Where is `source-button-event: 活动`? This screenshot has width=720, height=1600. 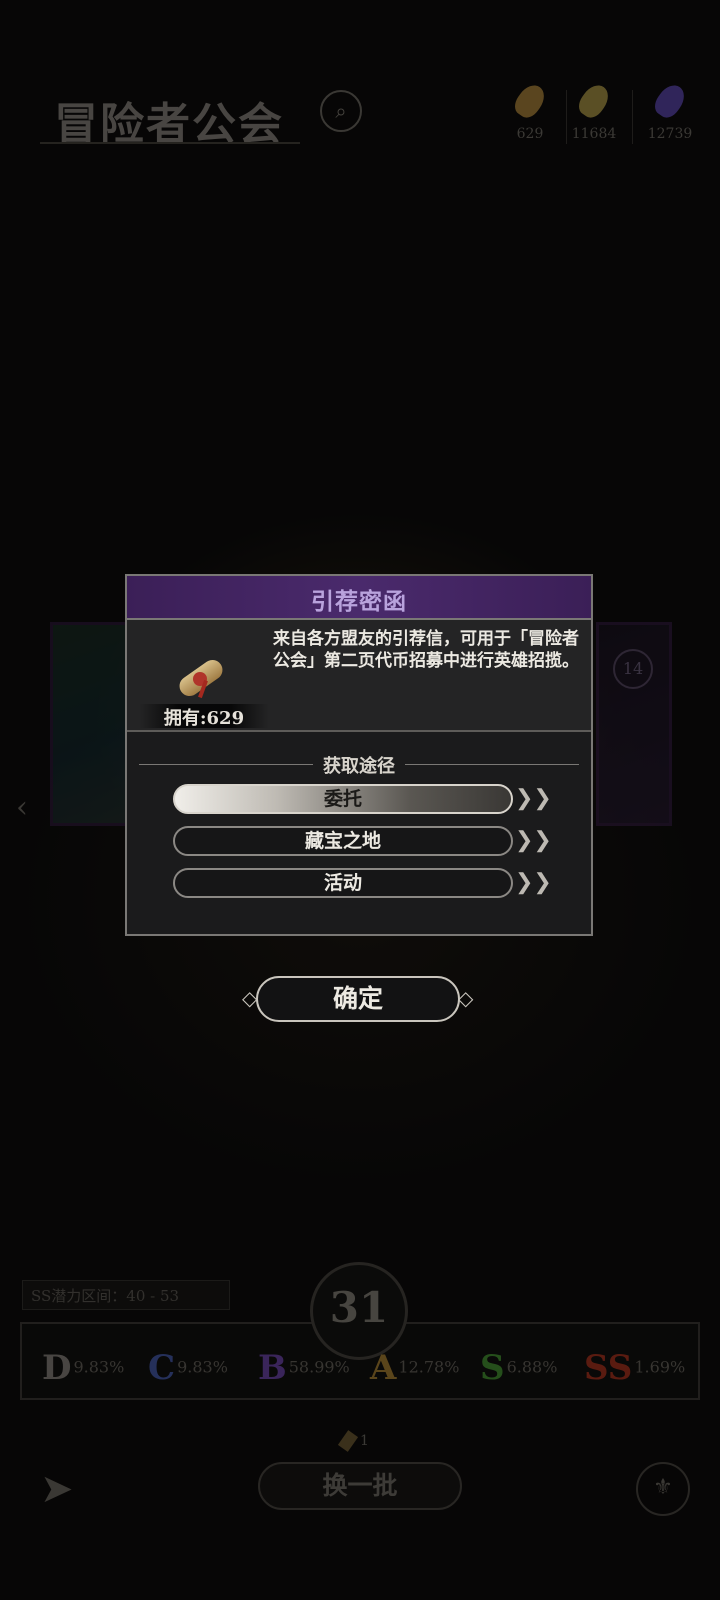
source-button-event: 活动 is located at coordinates (343, 883).